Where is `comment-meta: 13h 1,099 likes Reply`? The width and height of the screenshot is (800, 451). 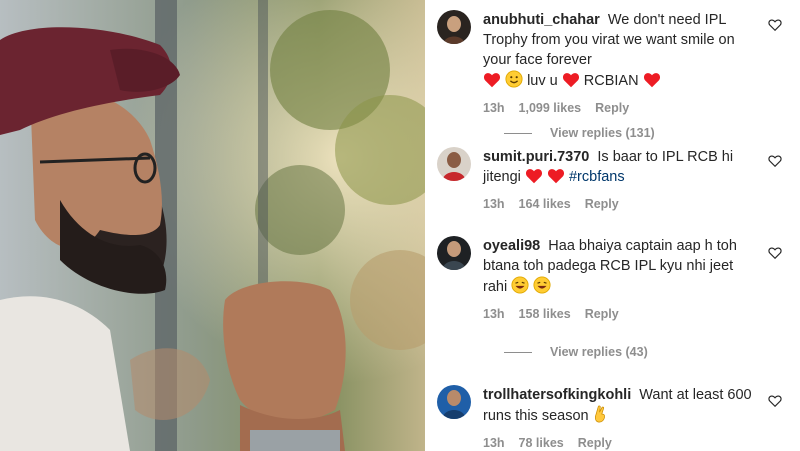
comment-meta: 13h 1,099 likes Reply is located at coordinates (619, 108).